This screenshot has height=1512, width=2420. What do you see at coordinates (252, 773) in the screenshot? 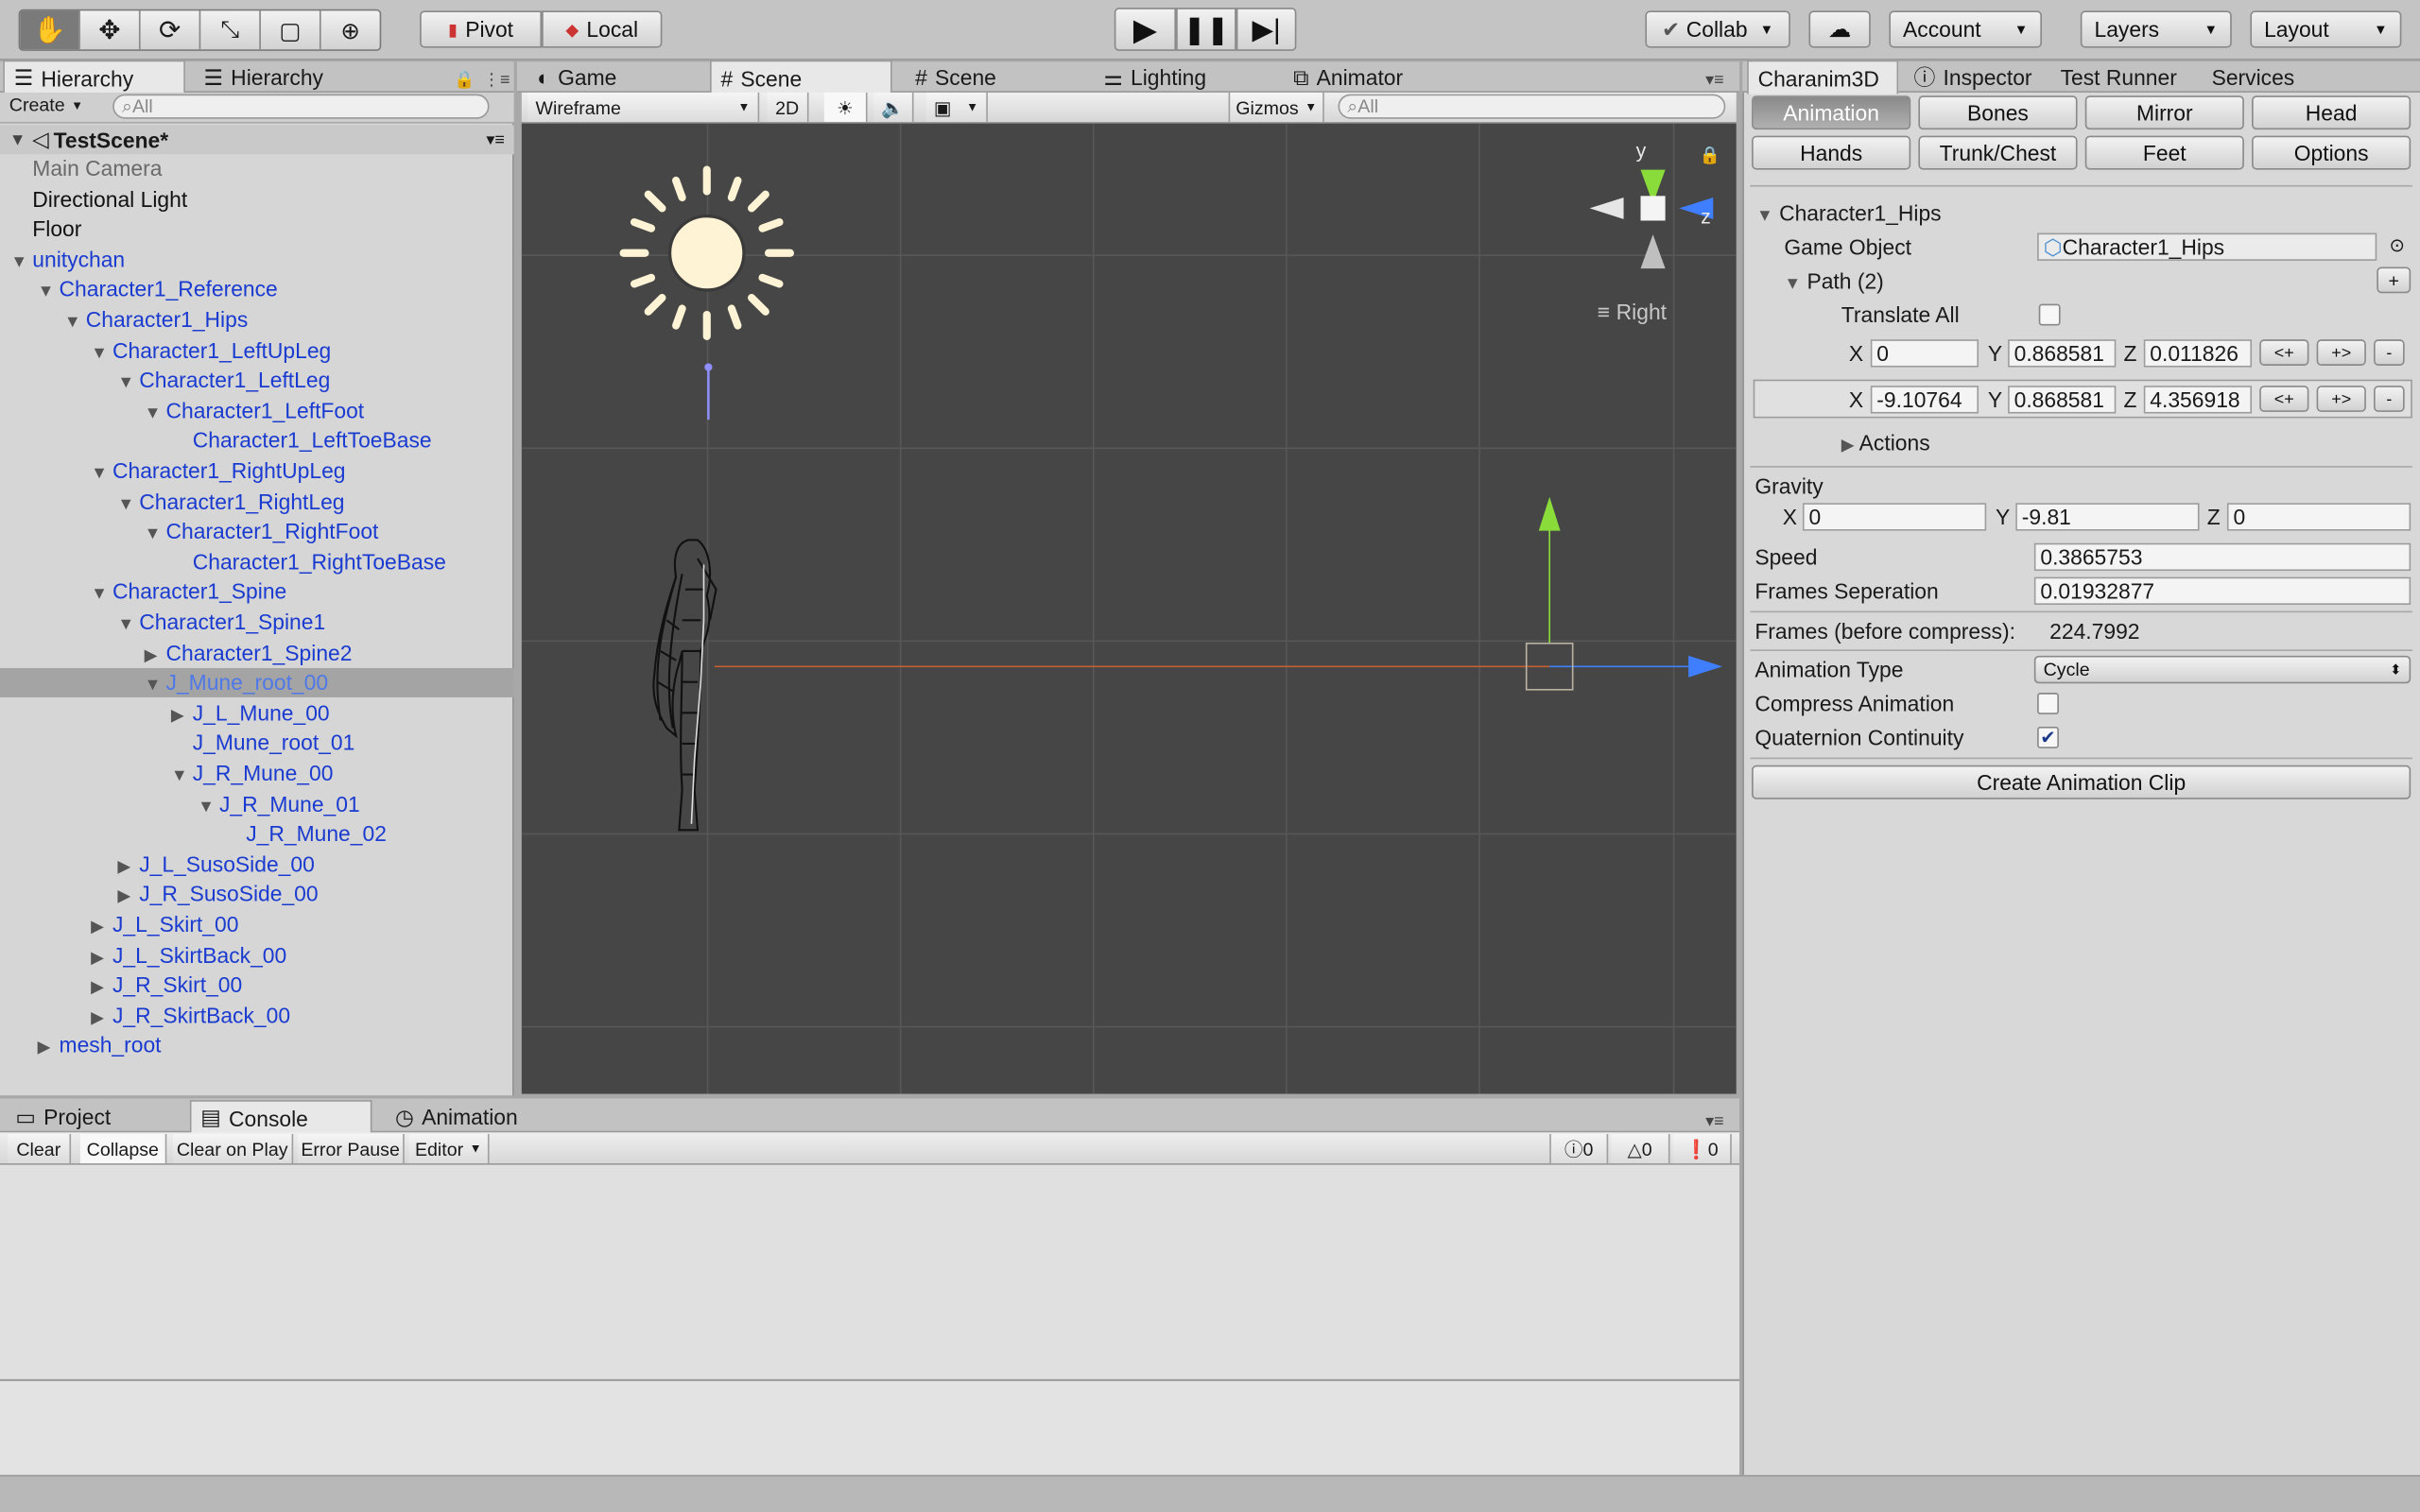
I see `hierarchy-item: ▼ J_R_Mune_00` at bounding box center [252, 773].